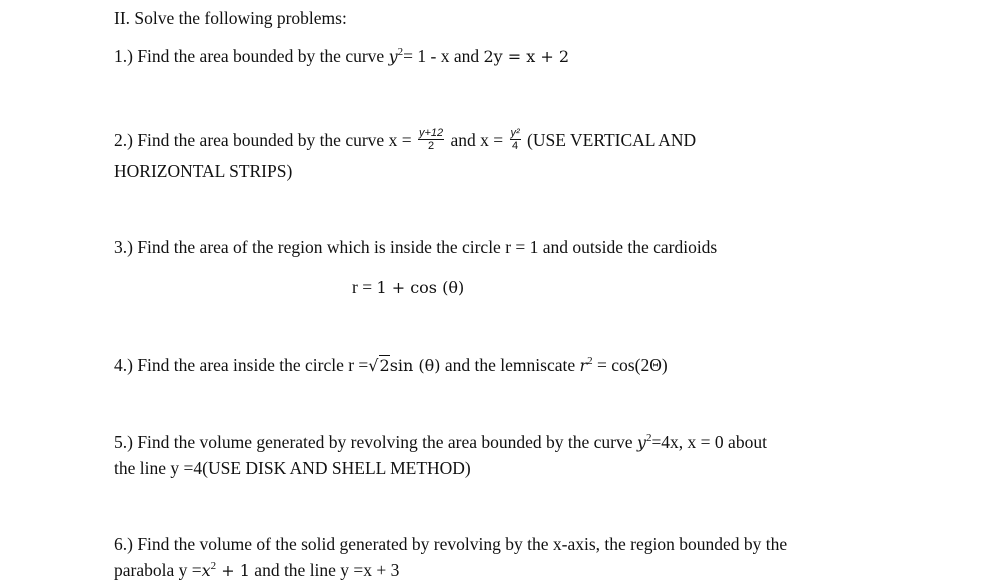  I want to click on equation-rest: = 1 - x and, so click(443, 56).